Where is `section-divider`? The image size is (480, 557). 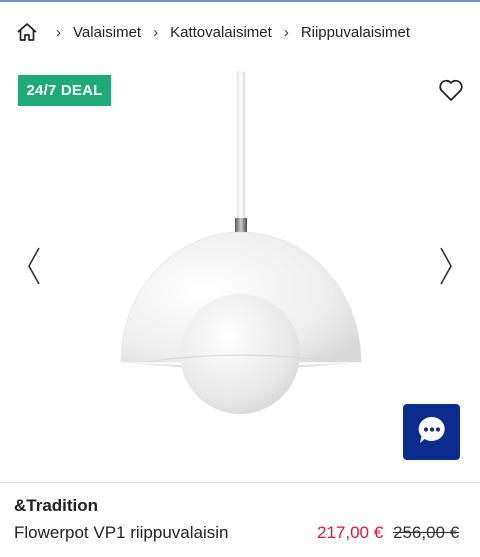
section-divider is located at coordinates (240, 482).